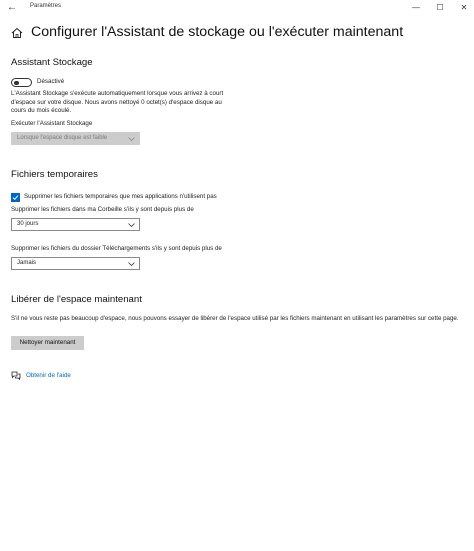  I want to click on checkmark-icon, so click(15, 198).